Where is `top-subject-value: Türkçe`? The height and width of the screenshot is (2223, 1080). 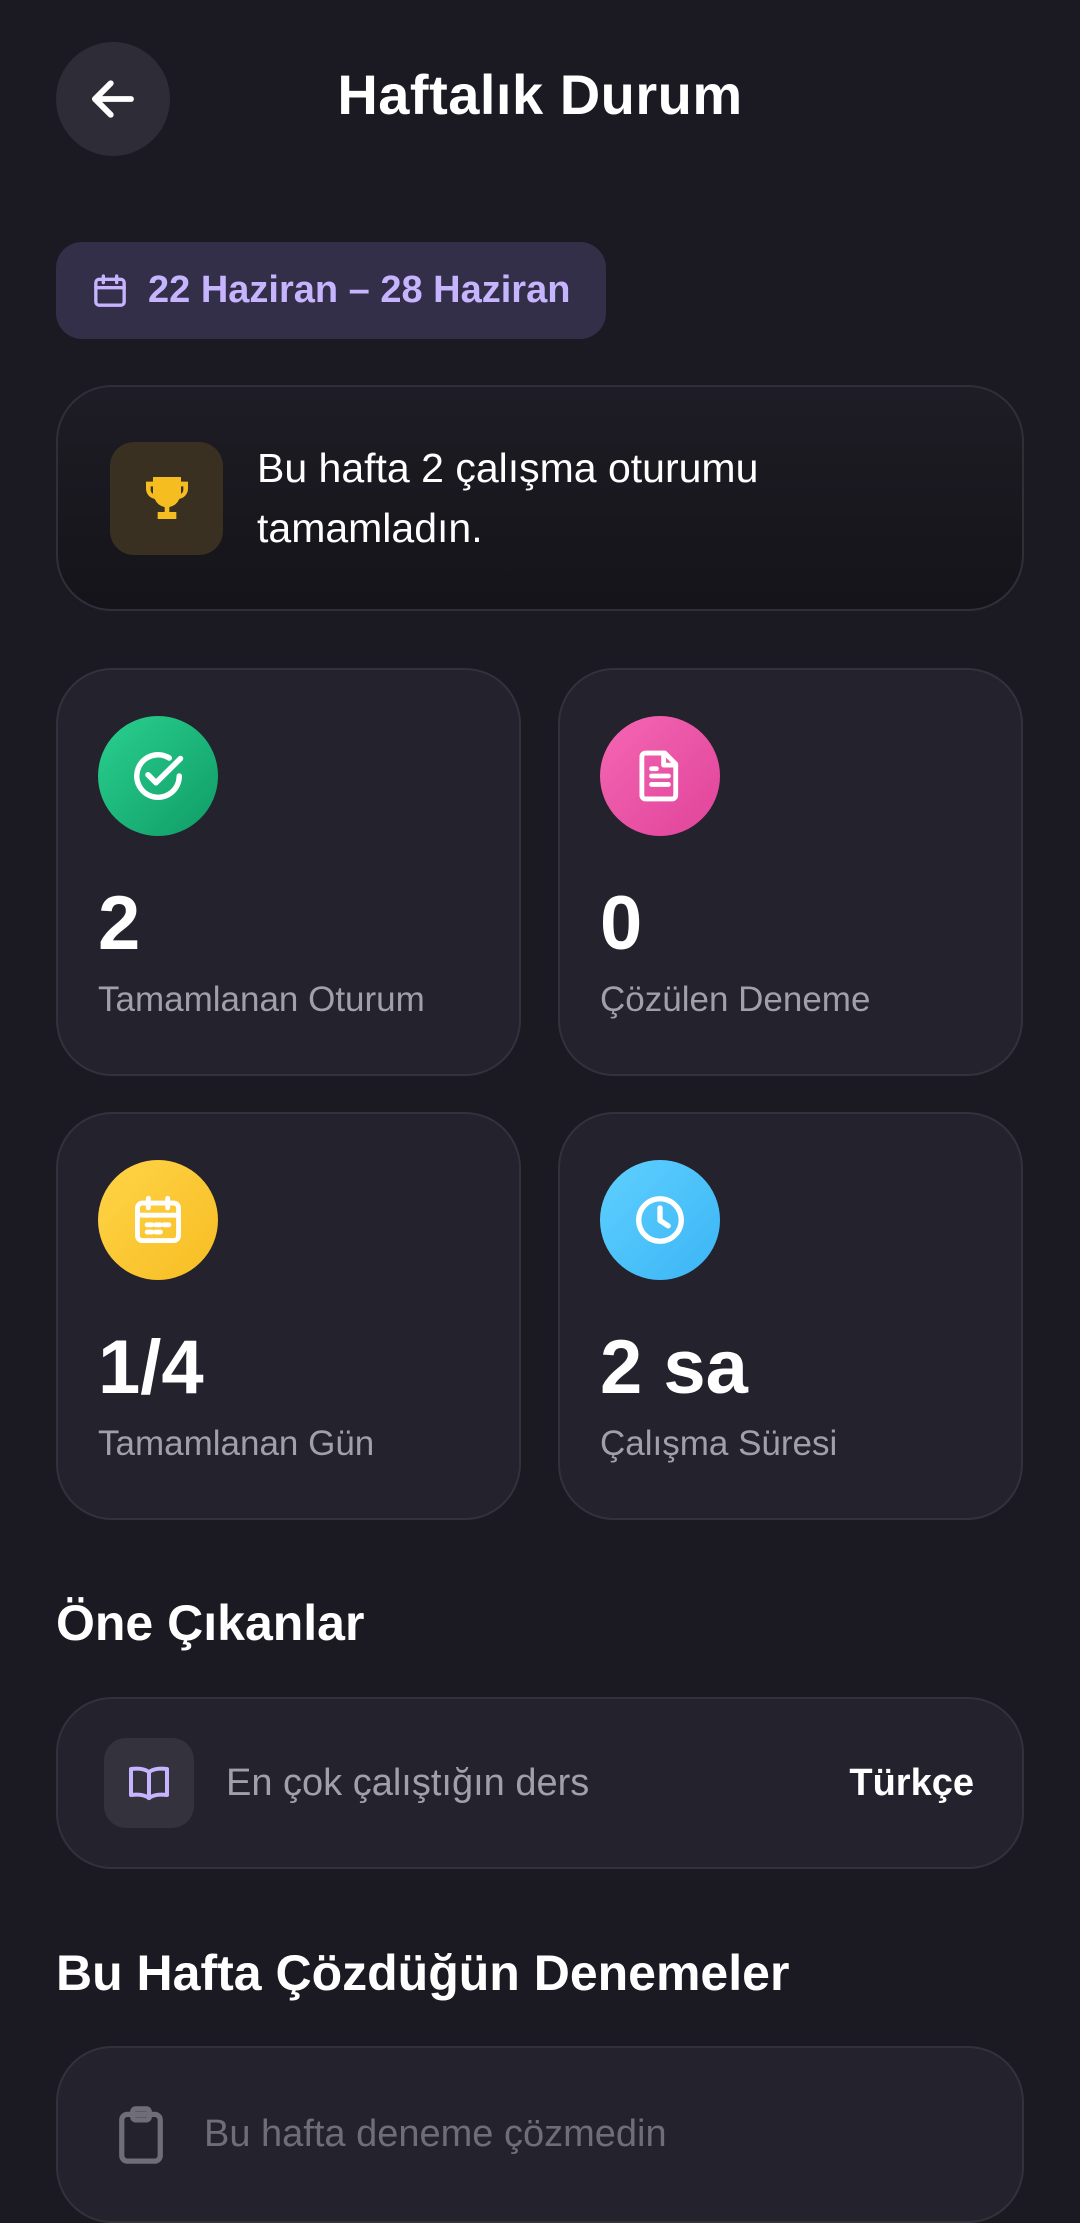 top-subject-value: Türkçe is located at coordinates (911, 1782).